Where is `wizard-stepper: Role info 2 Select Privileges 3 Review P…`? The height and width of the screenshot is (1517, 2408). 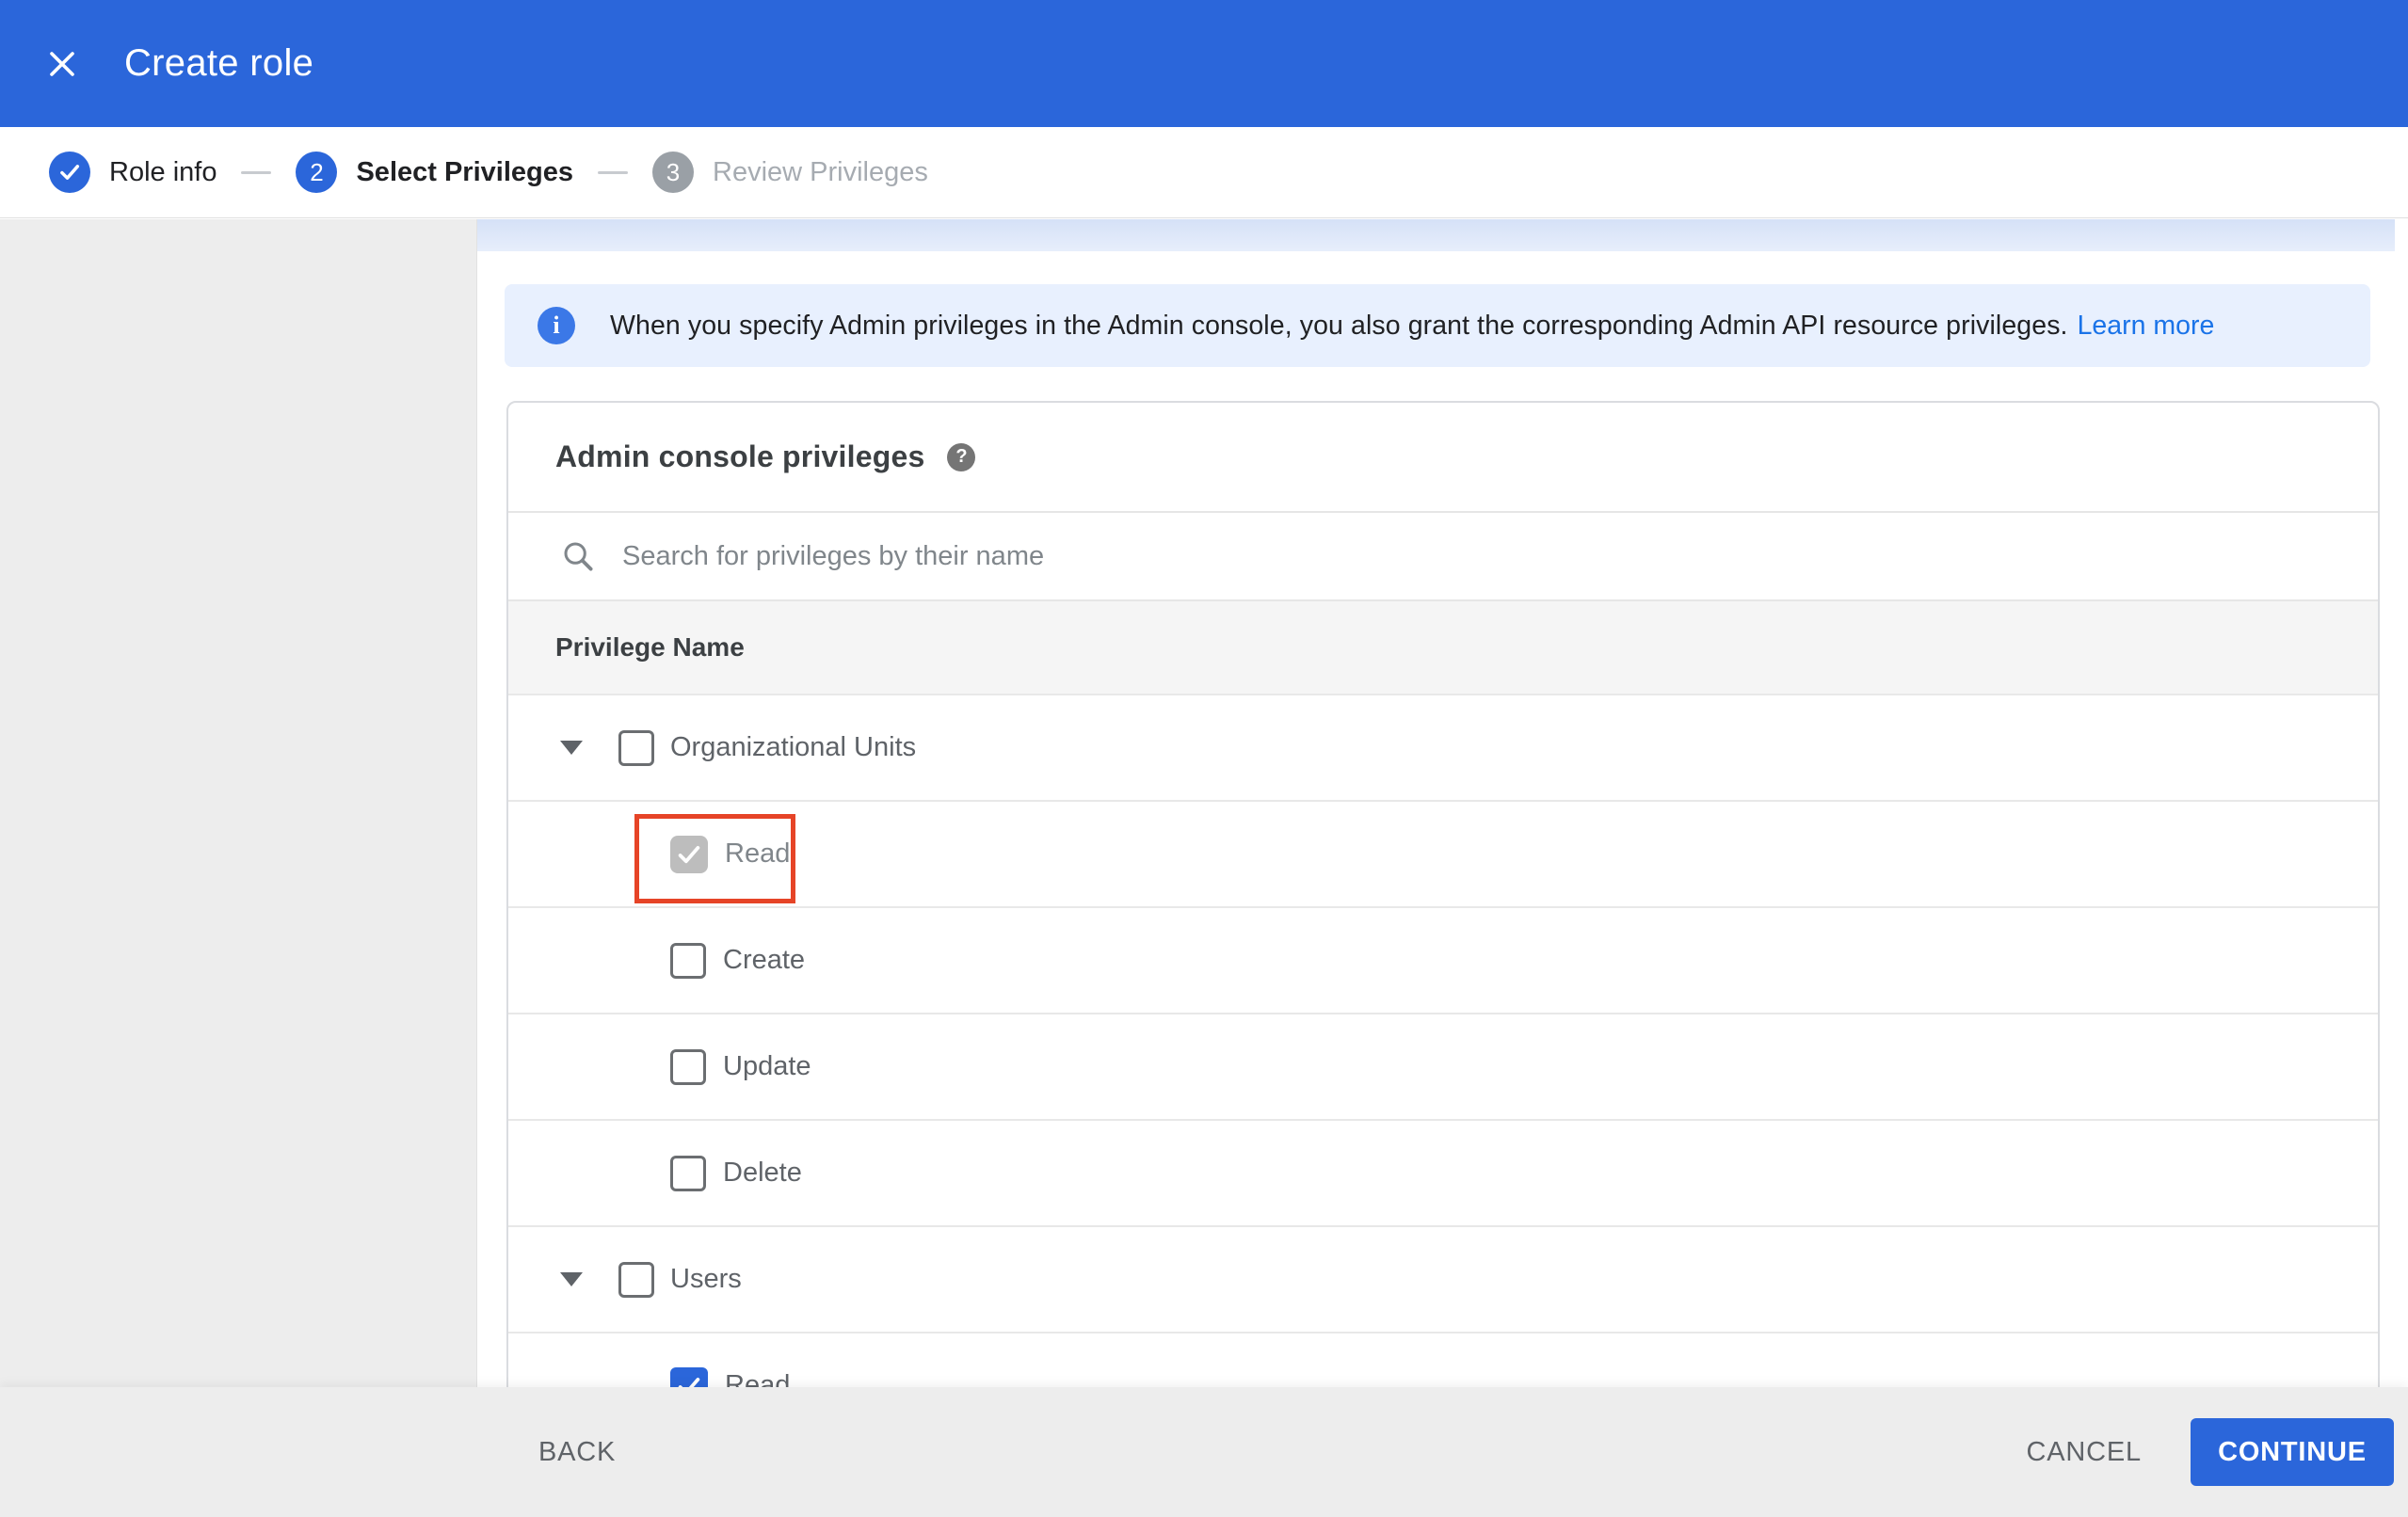
wizard-stepper: Role info 2 Select Privileges 3 Review P… is located at coordinates (1204, 172).